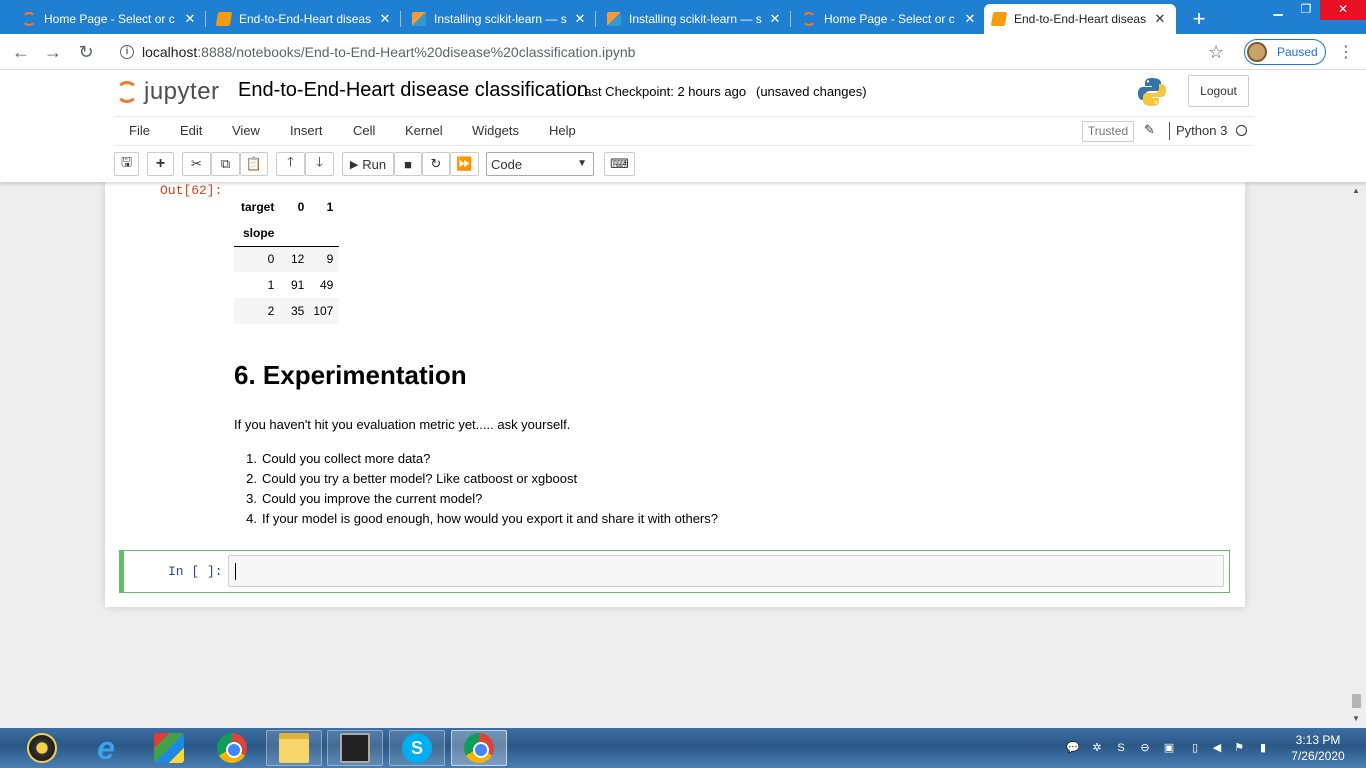 The height and width of the screenshot is (768, 1366). What do you see at coordinates (1263, 748) in the screenshot?
I see `signal-icon: ▮` at bounding box center [1263, 748].